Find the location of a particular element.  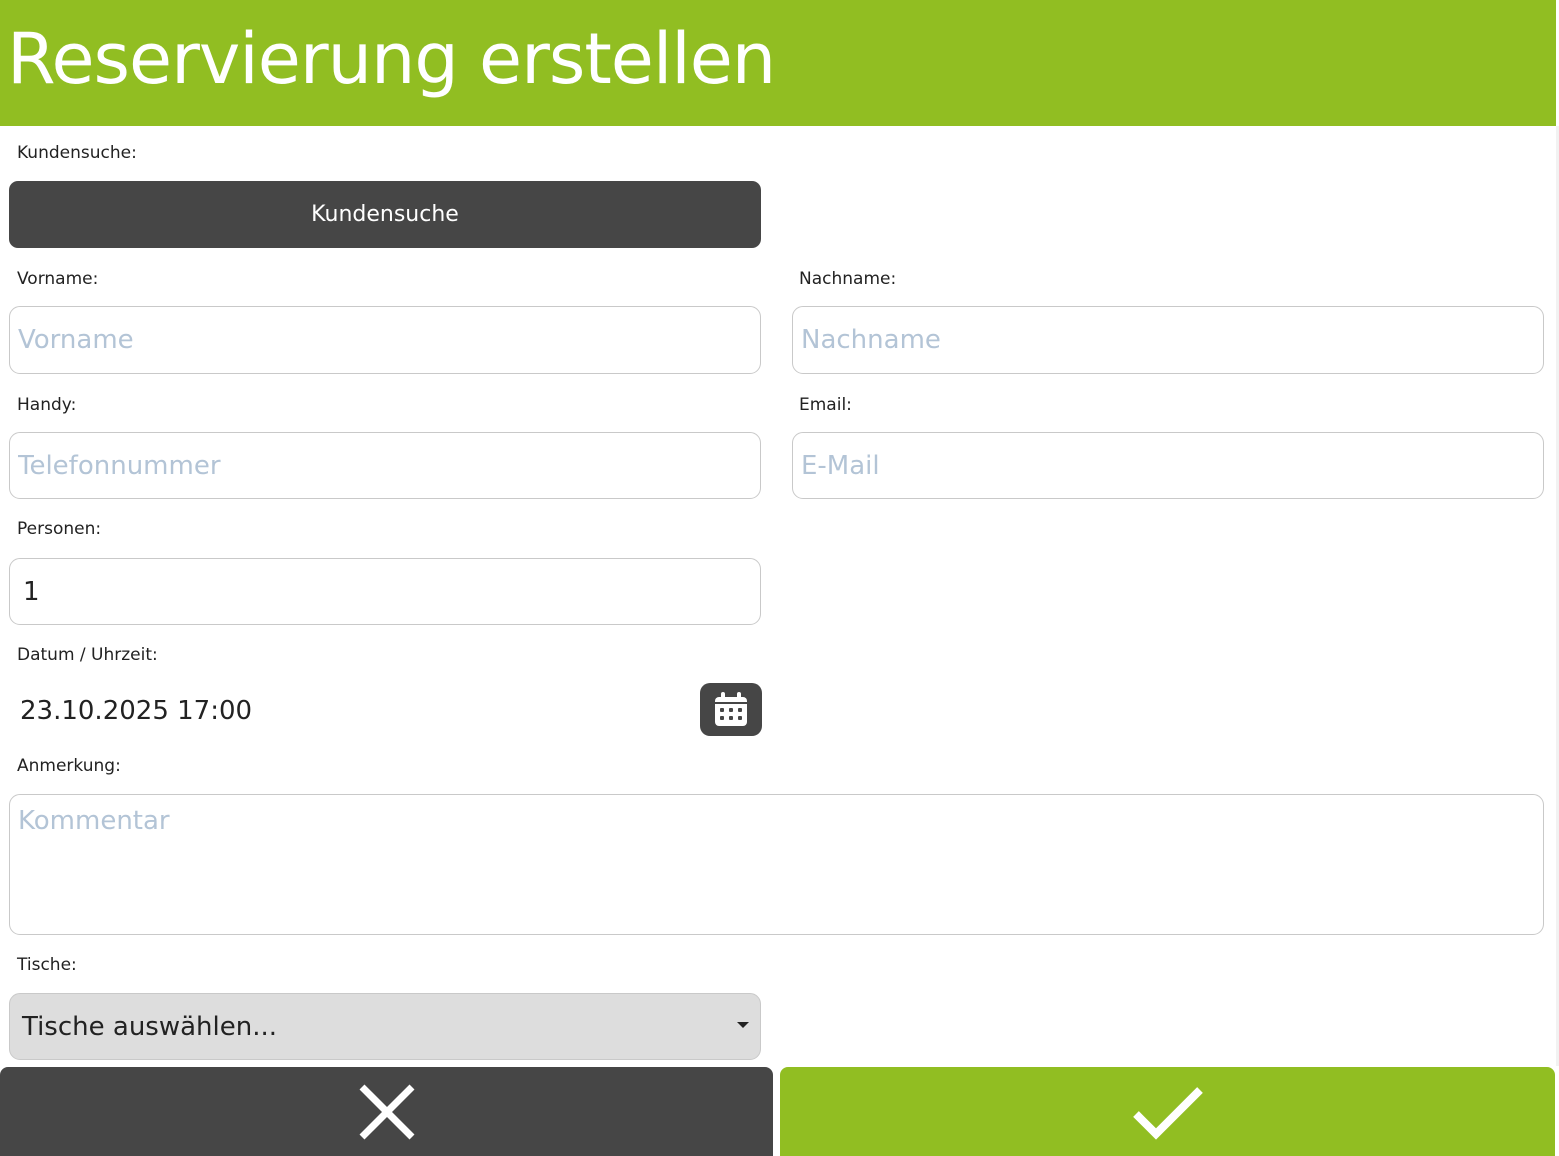

note-label: Anmerkung: is located at coordinates (69, 766).